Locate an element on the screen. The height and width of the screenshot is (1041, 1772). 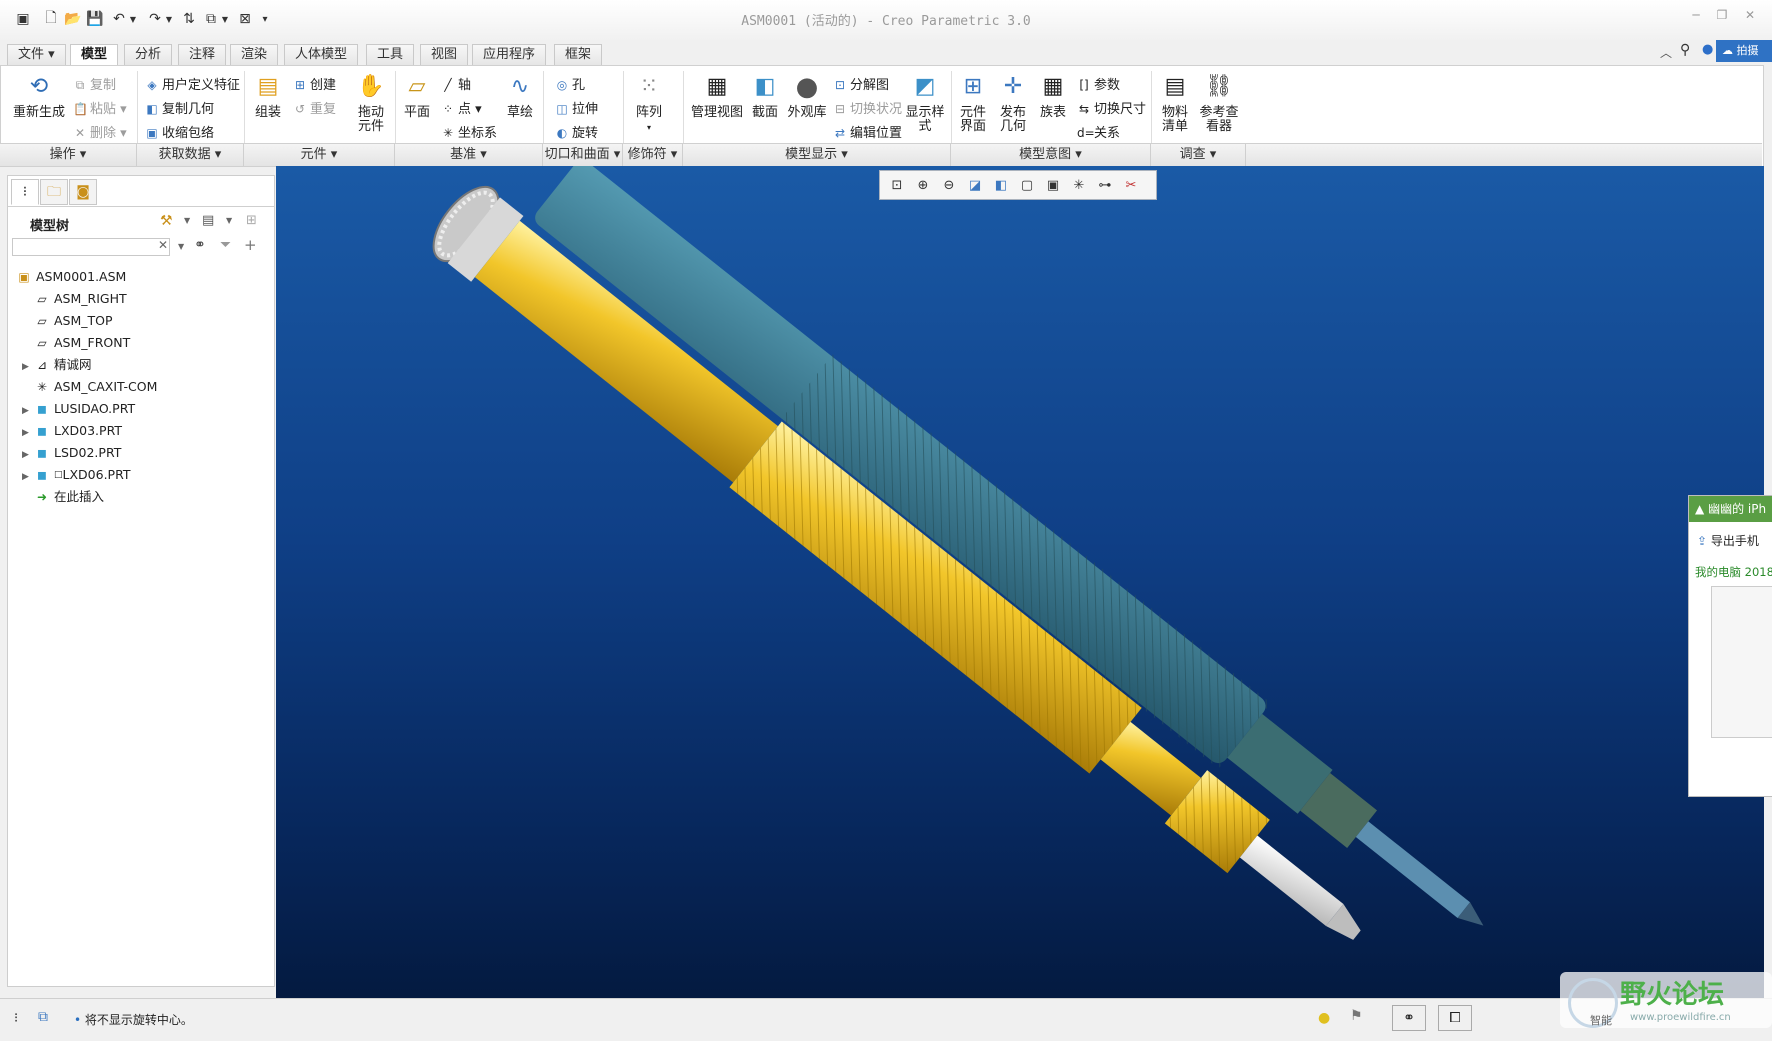
display-style-icon: ◧ is located at coordinates (1001, 185).